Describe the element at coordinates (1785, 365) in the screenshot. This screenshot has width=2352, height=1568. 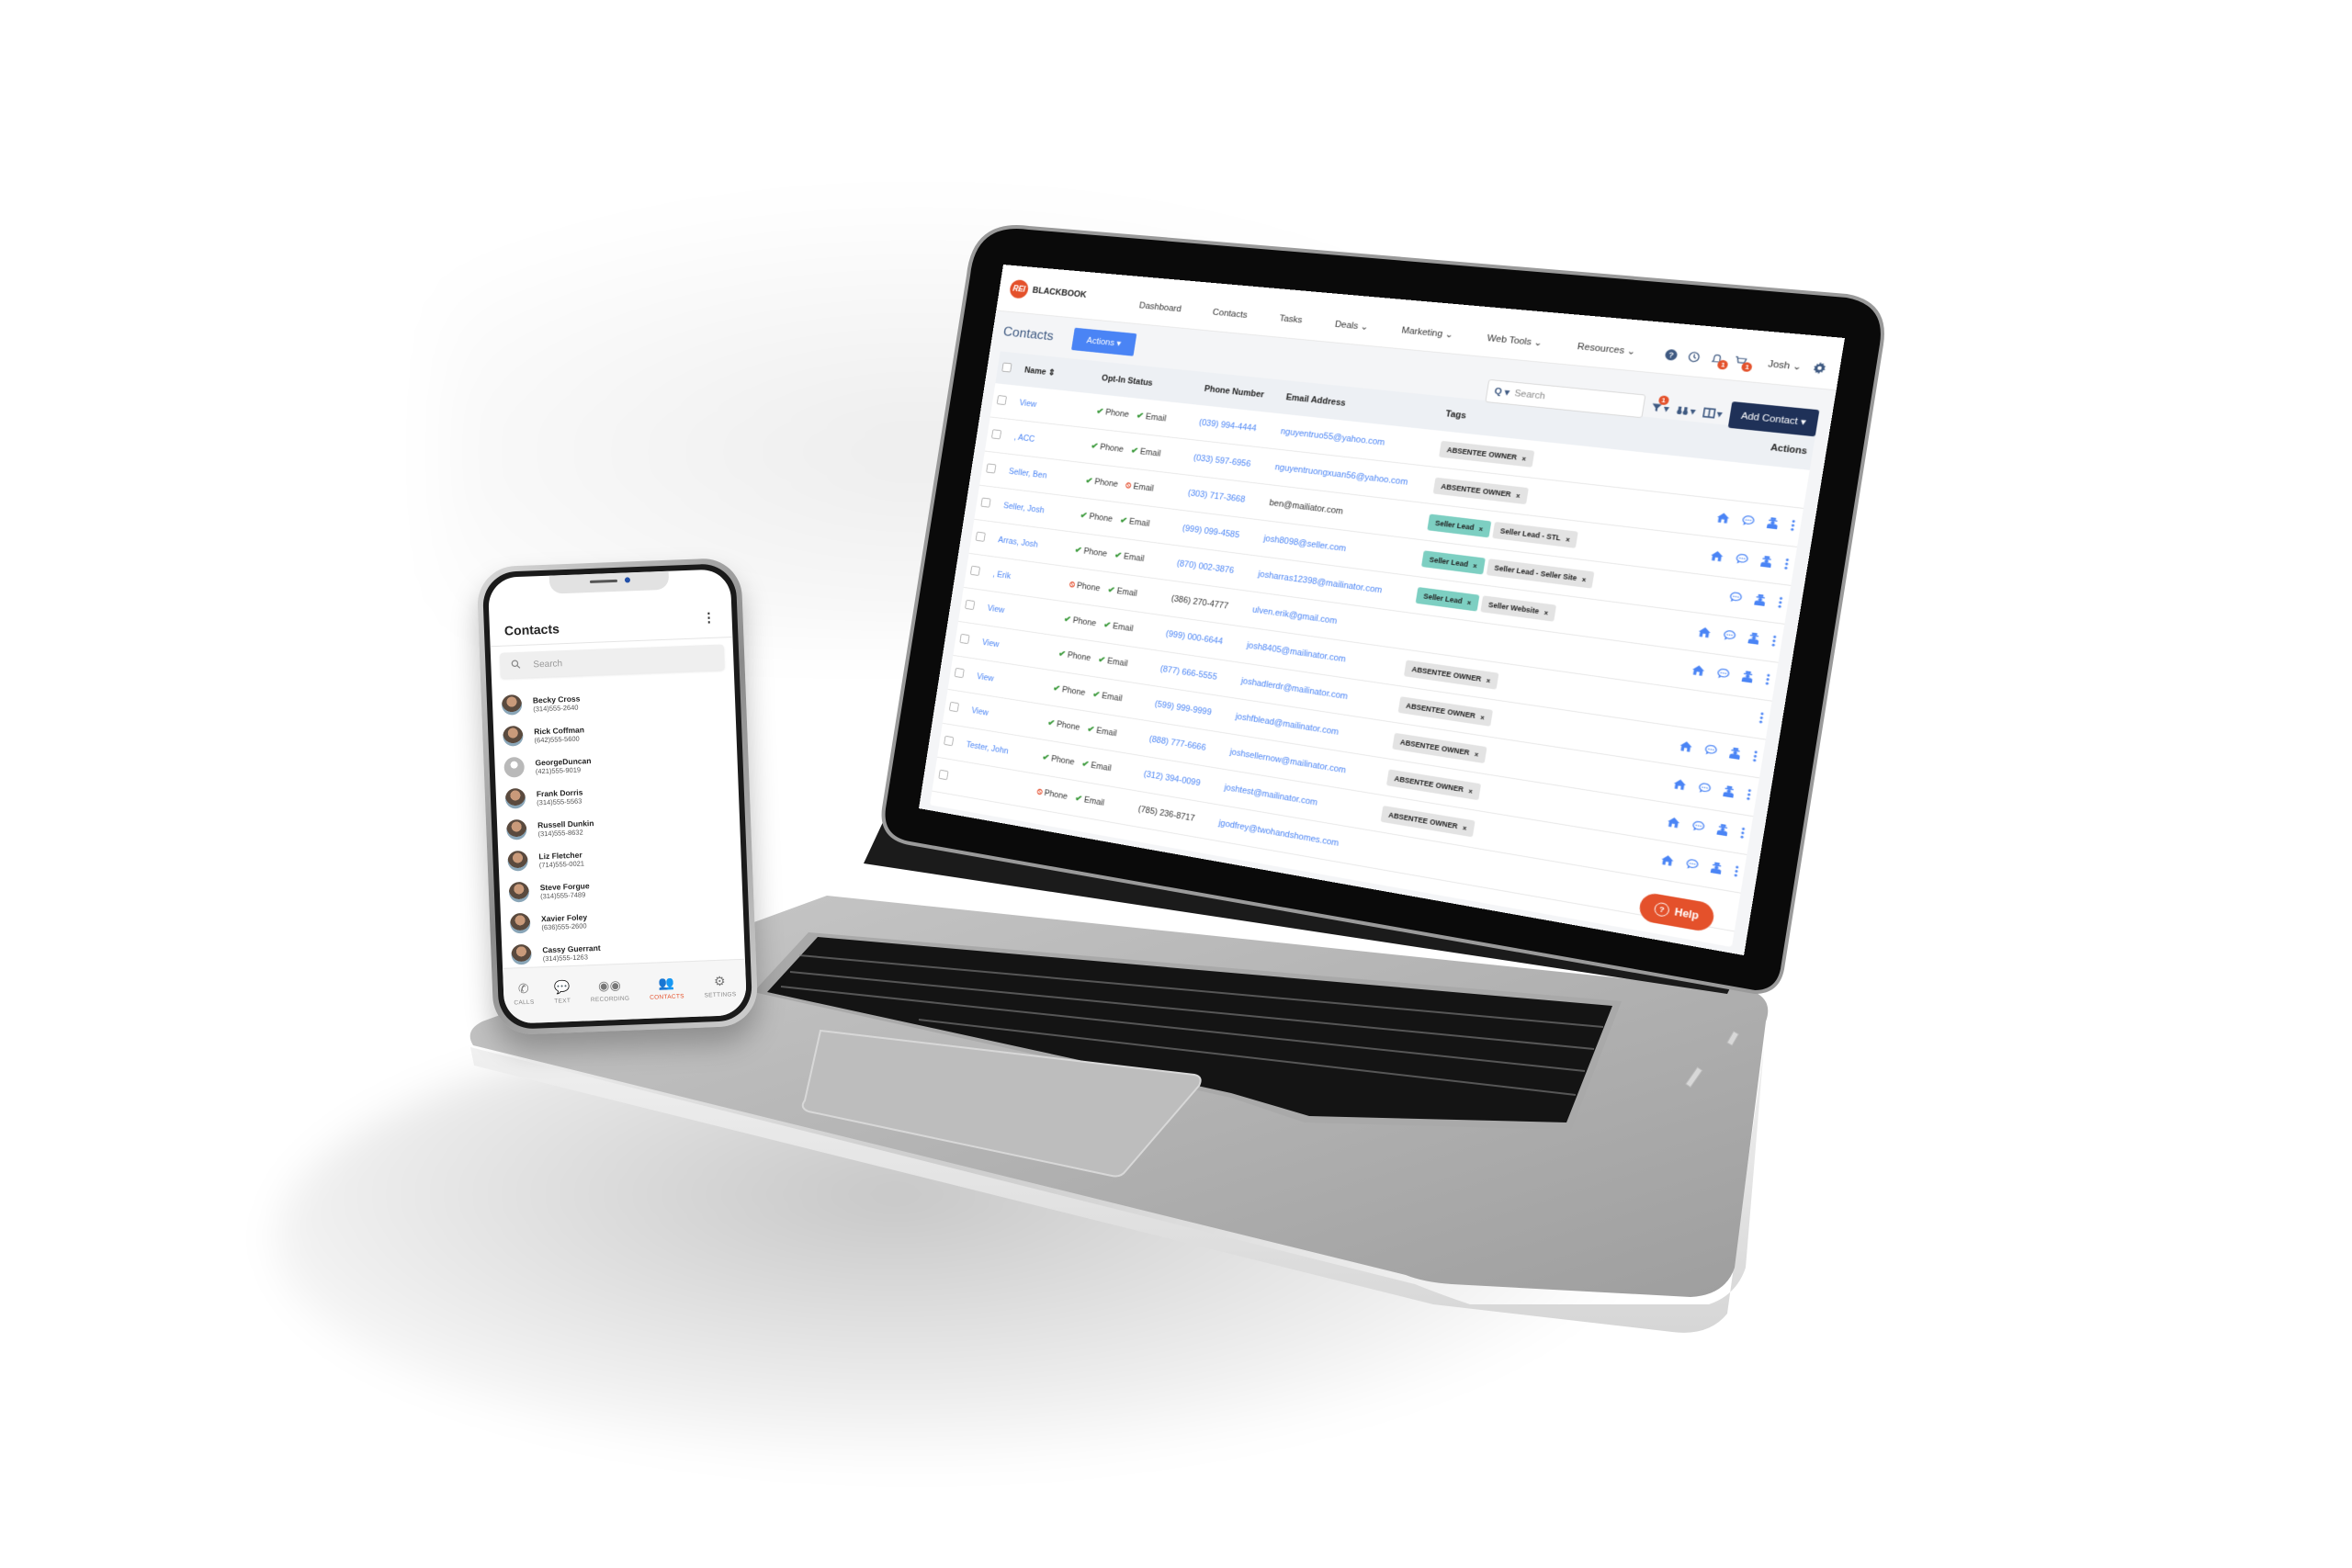
I see `user-menu: Josh ⌄` at that location.